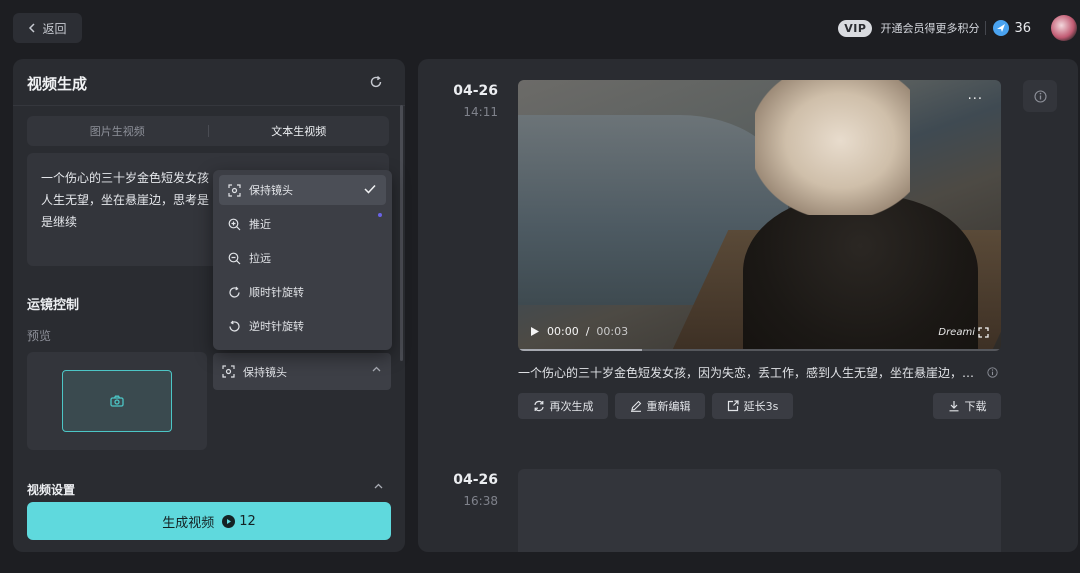 The height and width of the screenshot is (573, 1080). Describe the element at coordinates (302, 190) in the screenshot. I see `dropdown-item-keep-camera: 保持镜头` at that location.